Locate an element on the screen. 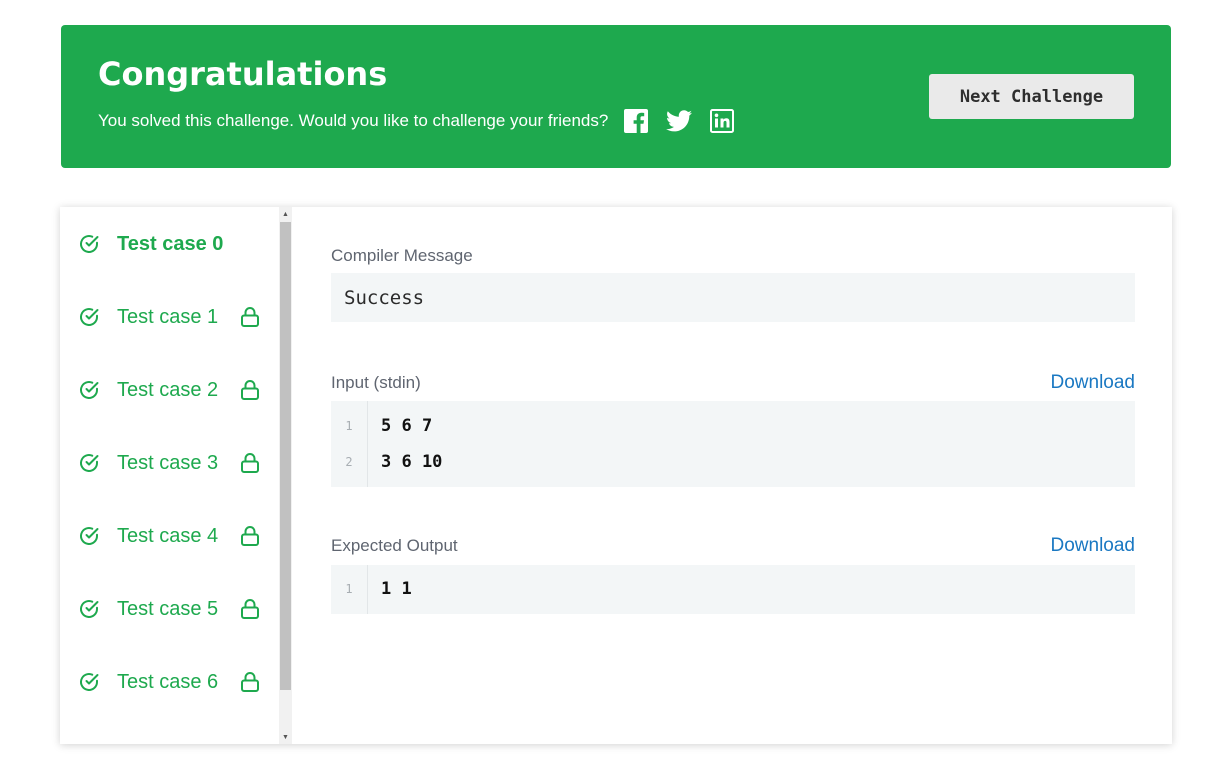  test-case-label: Test case 0 is located at coordinates (170, 244).